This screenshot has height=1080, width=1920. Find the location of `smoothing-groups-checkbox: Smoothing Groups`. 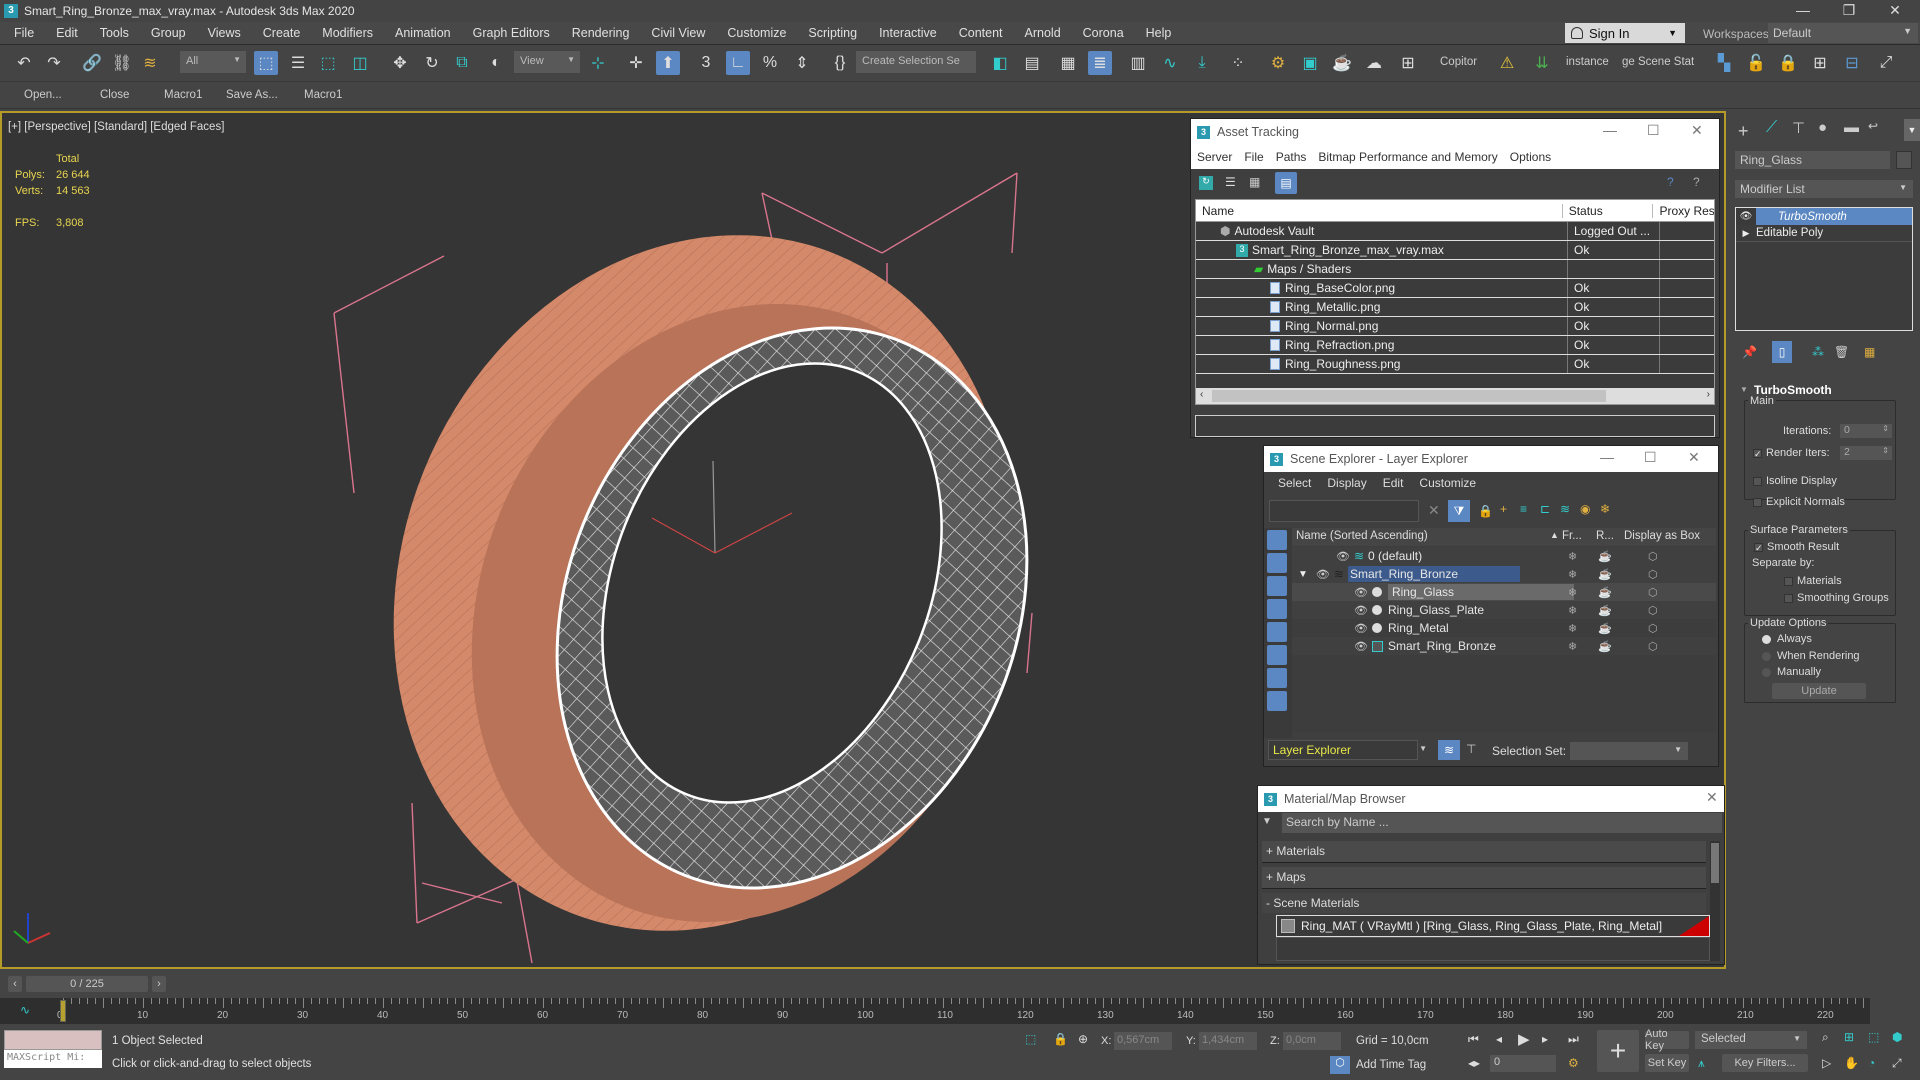

smoothing-groups-checkbox: Smoothing Groups is located at coordinates (1836, 598).